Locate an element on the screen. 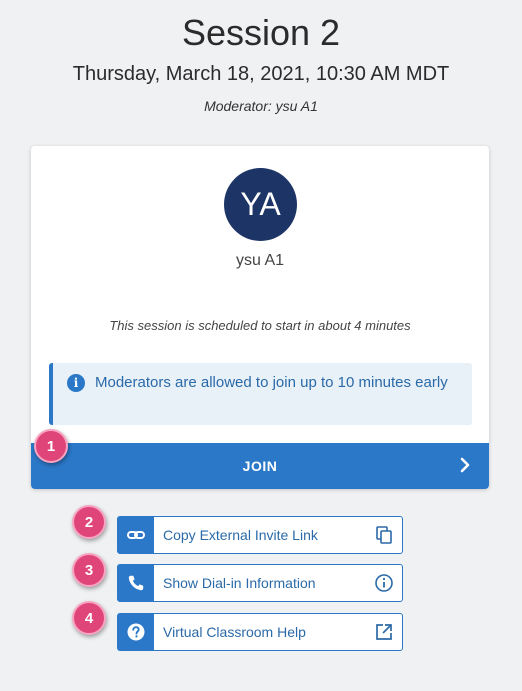 Image resolution: width=522 pixels, height=691 pixels. info-circle-icon is located at coordinates (384, 583).